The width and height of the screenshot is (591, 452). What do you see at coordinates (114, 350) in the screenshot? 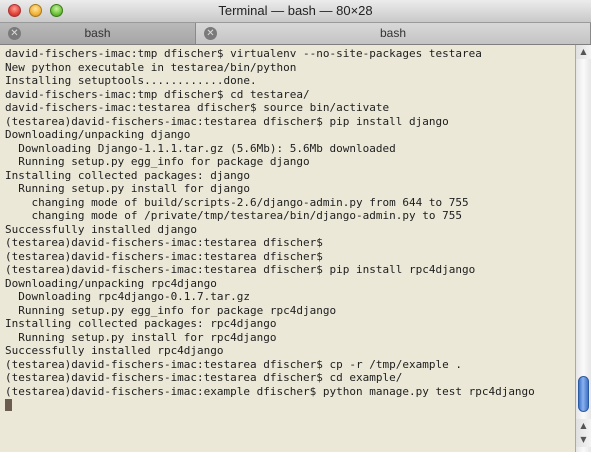
I see `terminal-line: Successfully installed rpc4django` at bounding box center [114, 350].